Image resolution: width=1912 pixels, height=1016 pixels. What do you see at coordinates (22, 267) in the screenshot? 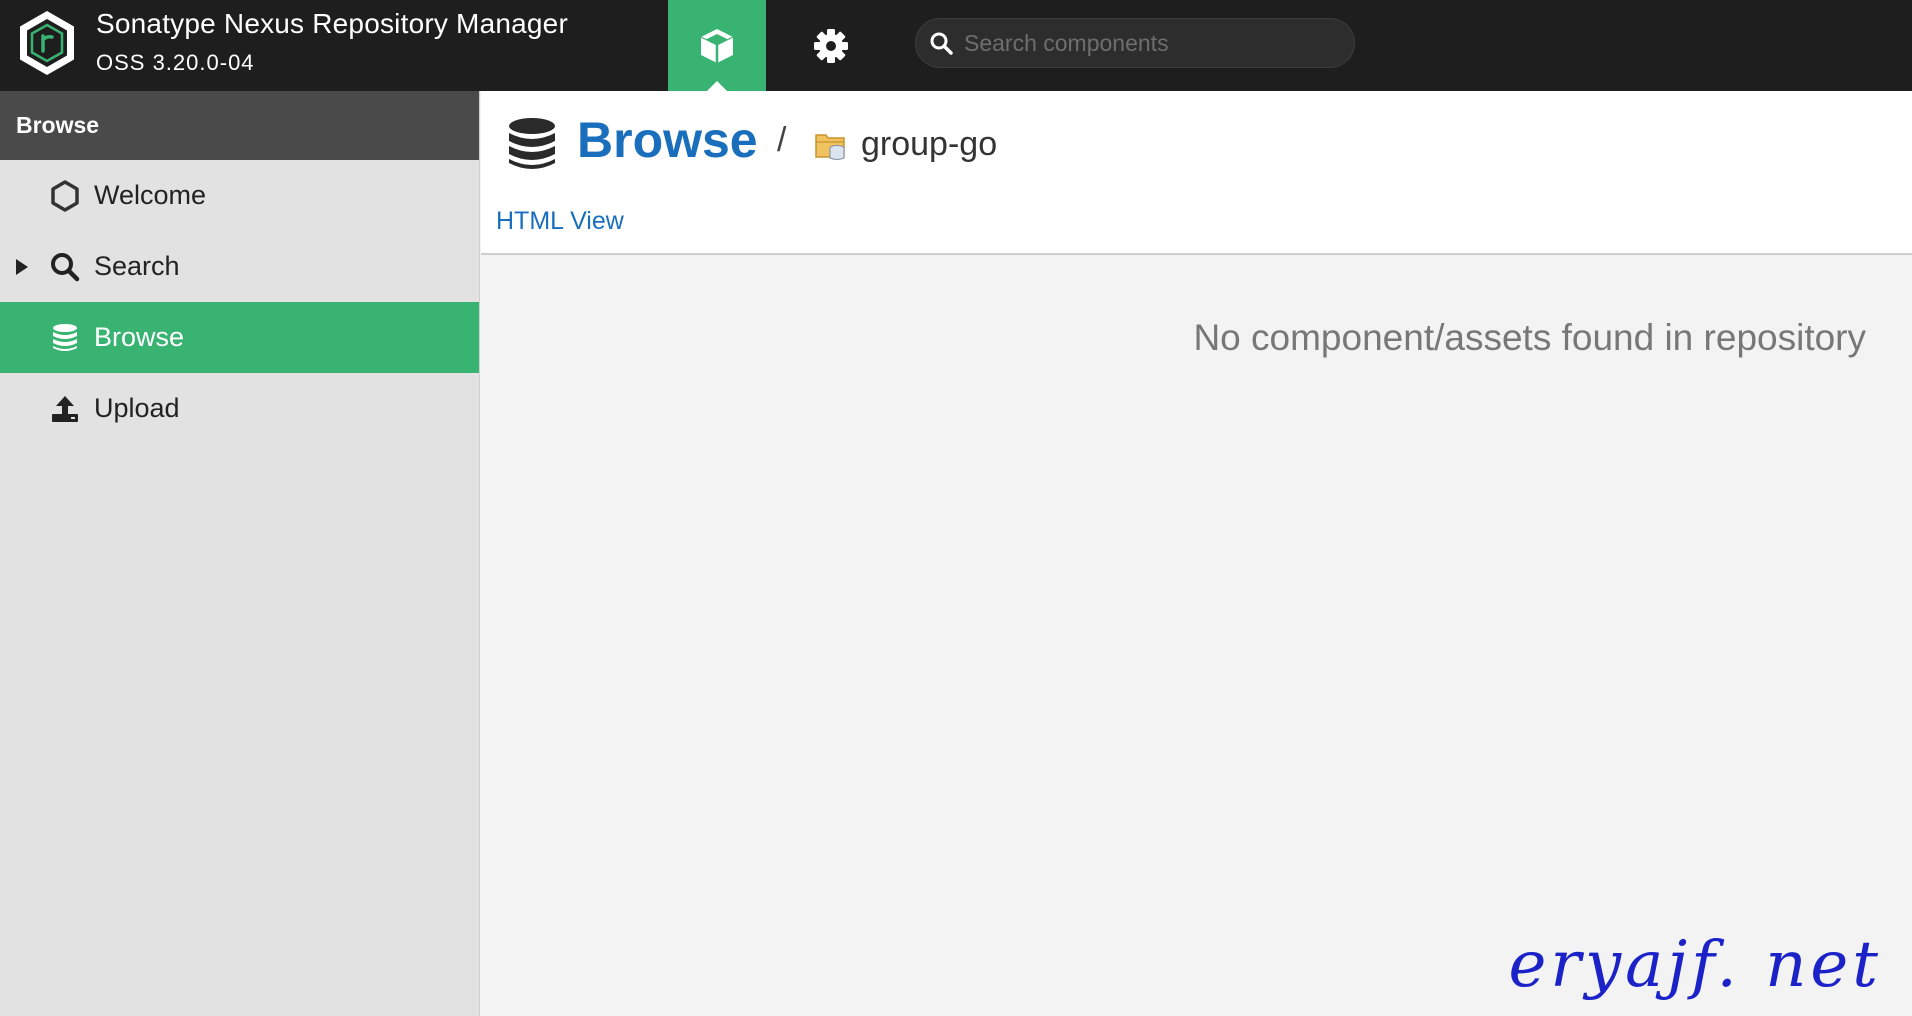
I see `expand-triangle-icon` at bounding box center [22, 267].